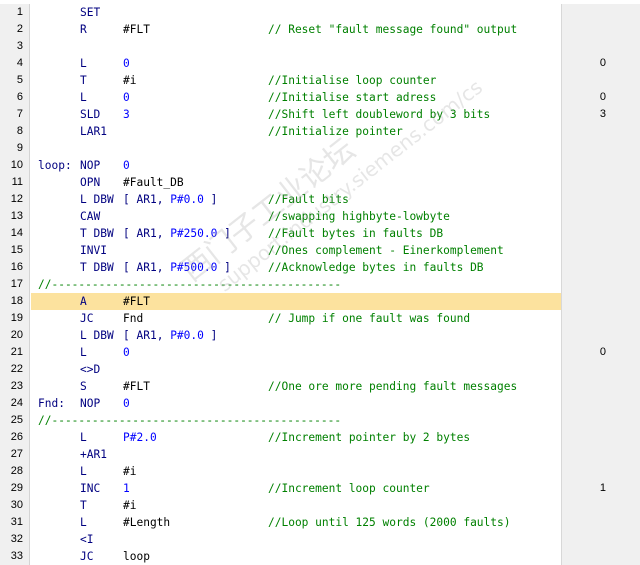 This screenshot has height=565, width=640. What do you see at coordinates (126, 97) in the screenshot?
I see `operand: 0` at bounding box center [126, 97].